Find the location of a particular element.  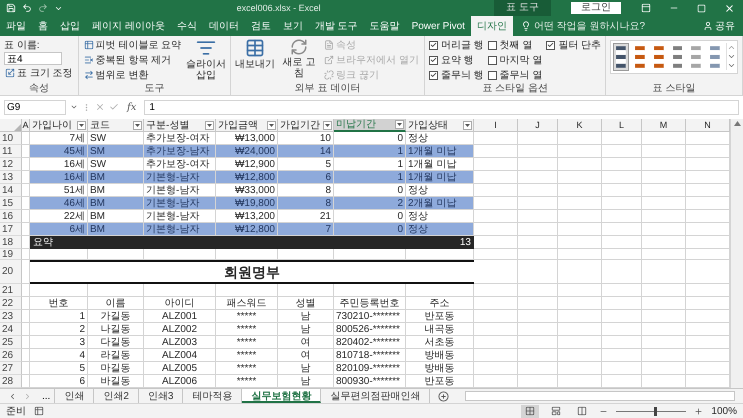

export-button: 내보내기 is located at coordinates (255, 60).